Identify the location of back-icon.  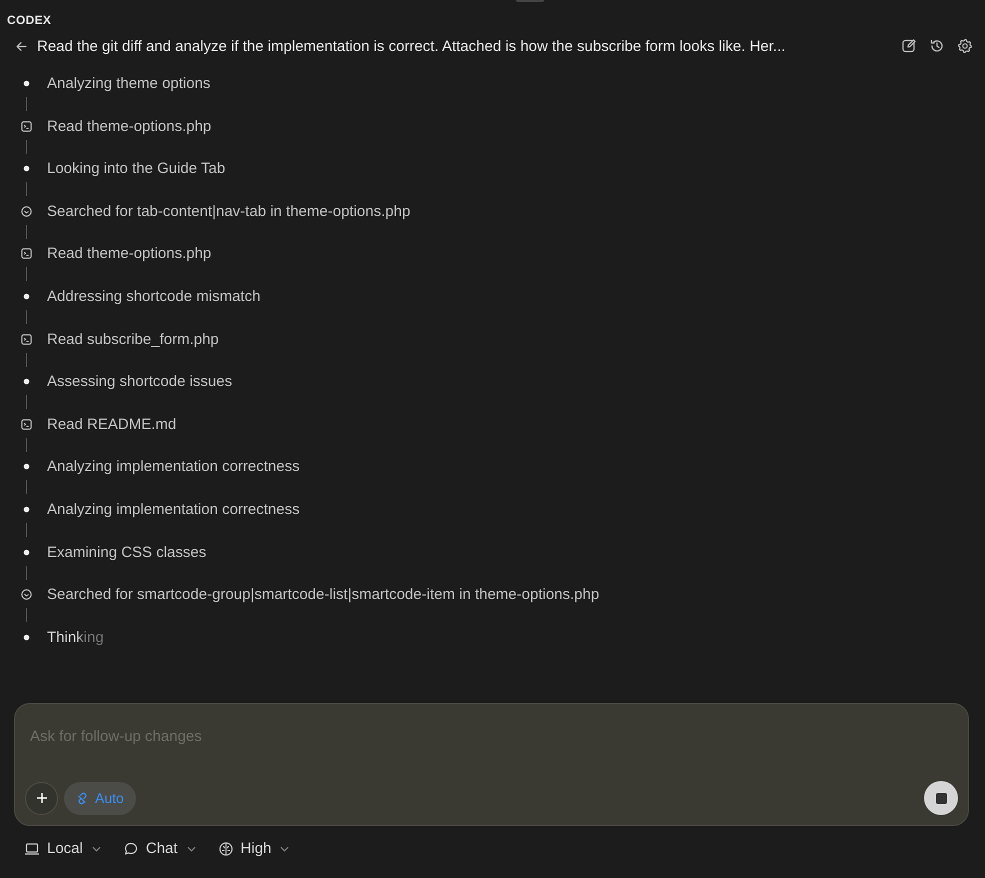
(21, 46).